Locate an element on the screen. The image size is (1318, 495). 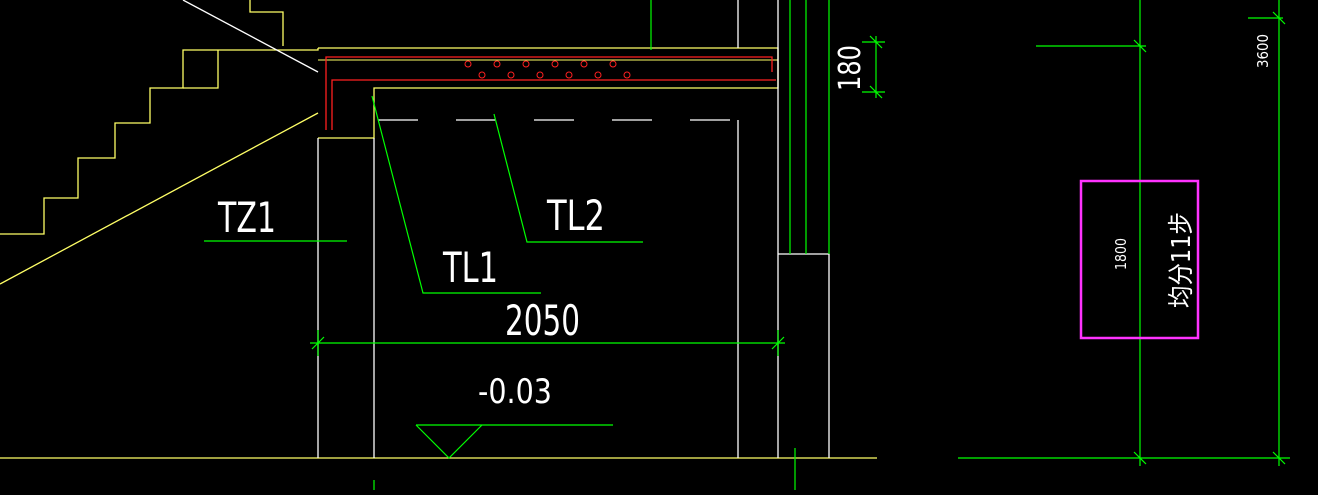
wall-step is located at coordinates (804, 355).